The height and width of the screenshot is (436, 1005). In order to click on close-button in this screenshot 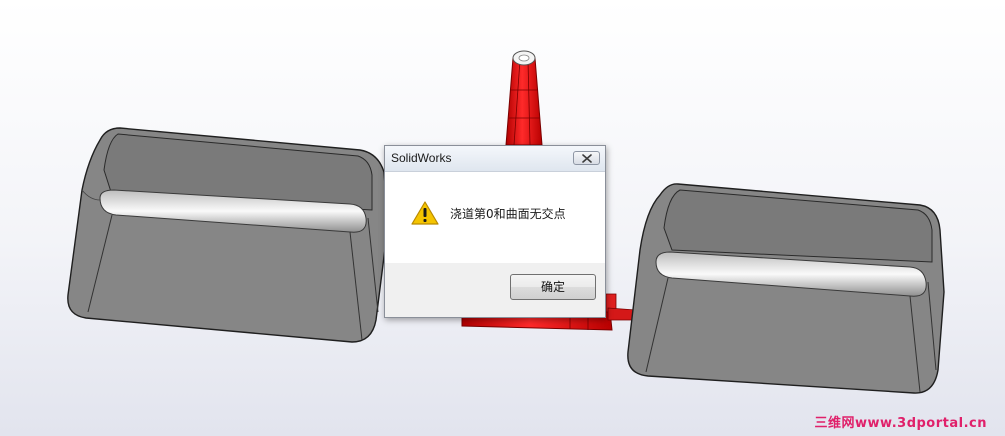, I will do `click(586, 158)`.